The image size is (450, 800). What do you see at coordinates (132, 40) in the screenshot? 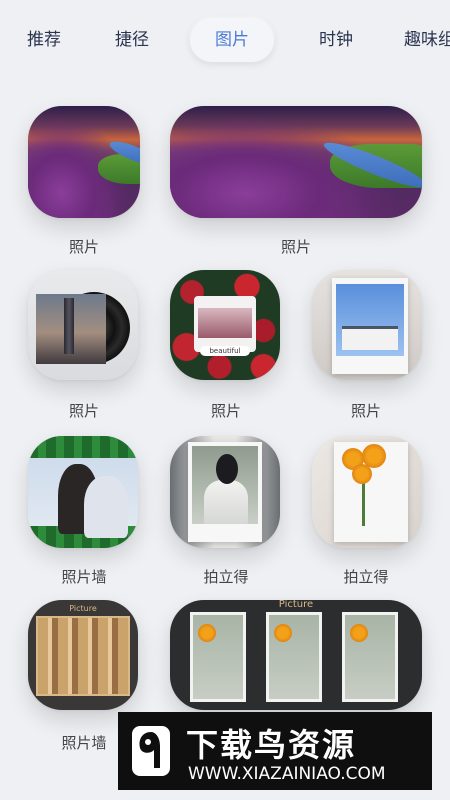
I see `tab-shortcuts: 捷径` at bounding box center [132, 40].